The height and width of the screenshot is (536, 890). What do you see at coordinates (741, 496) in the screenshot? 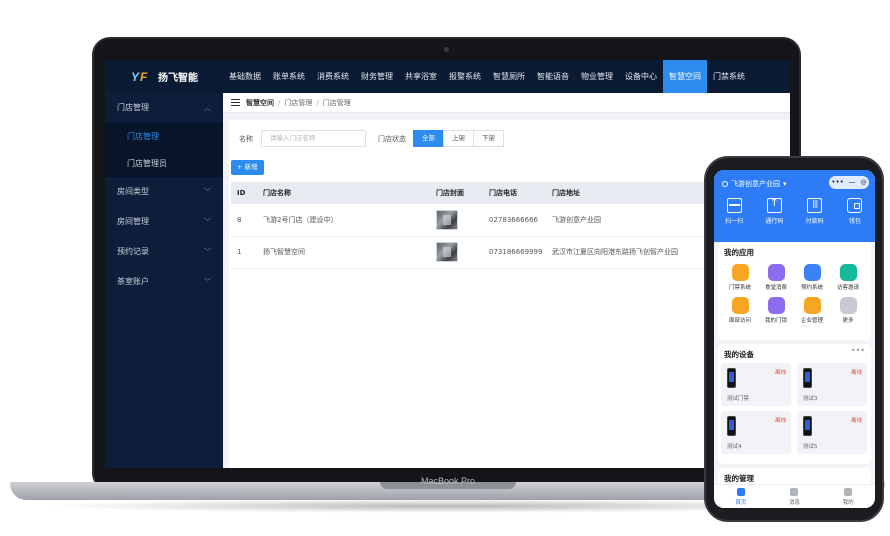
I see `tab-0: 首页` at bounding box center [741, 496].